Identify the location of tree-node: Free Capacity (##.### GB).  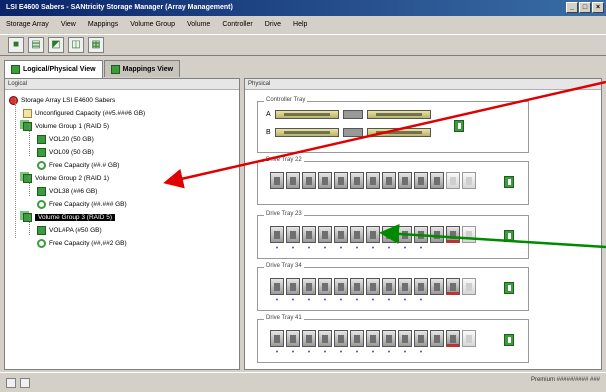
(122, 204).